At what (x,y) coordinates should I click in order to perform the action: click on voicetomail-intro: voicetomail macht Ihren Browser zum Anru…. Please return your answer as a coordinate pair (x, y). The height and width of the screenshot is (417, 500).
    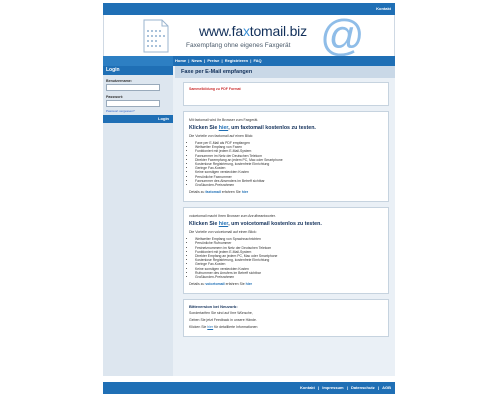
    Looking at the image, I should click on (232, 216).